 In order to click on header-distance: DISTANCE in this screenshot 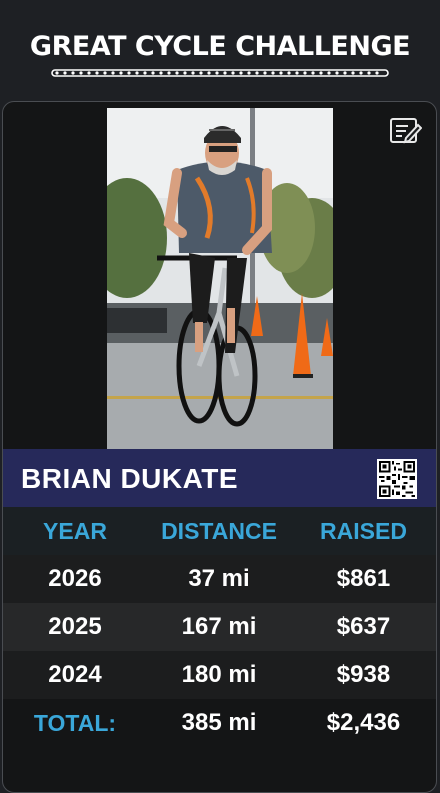, I will do `click(219, 531)`.